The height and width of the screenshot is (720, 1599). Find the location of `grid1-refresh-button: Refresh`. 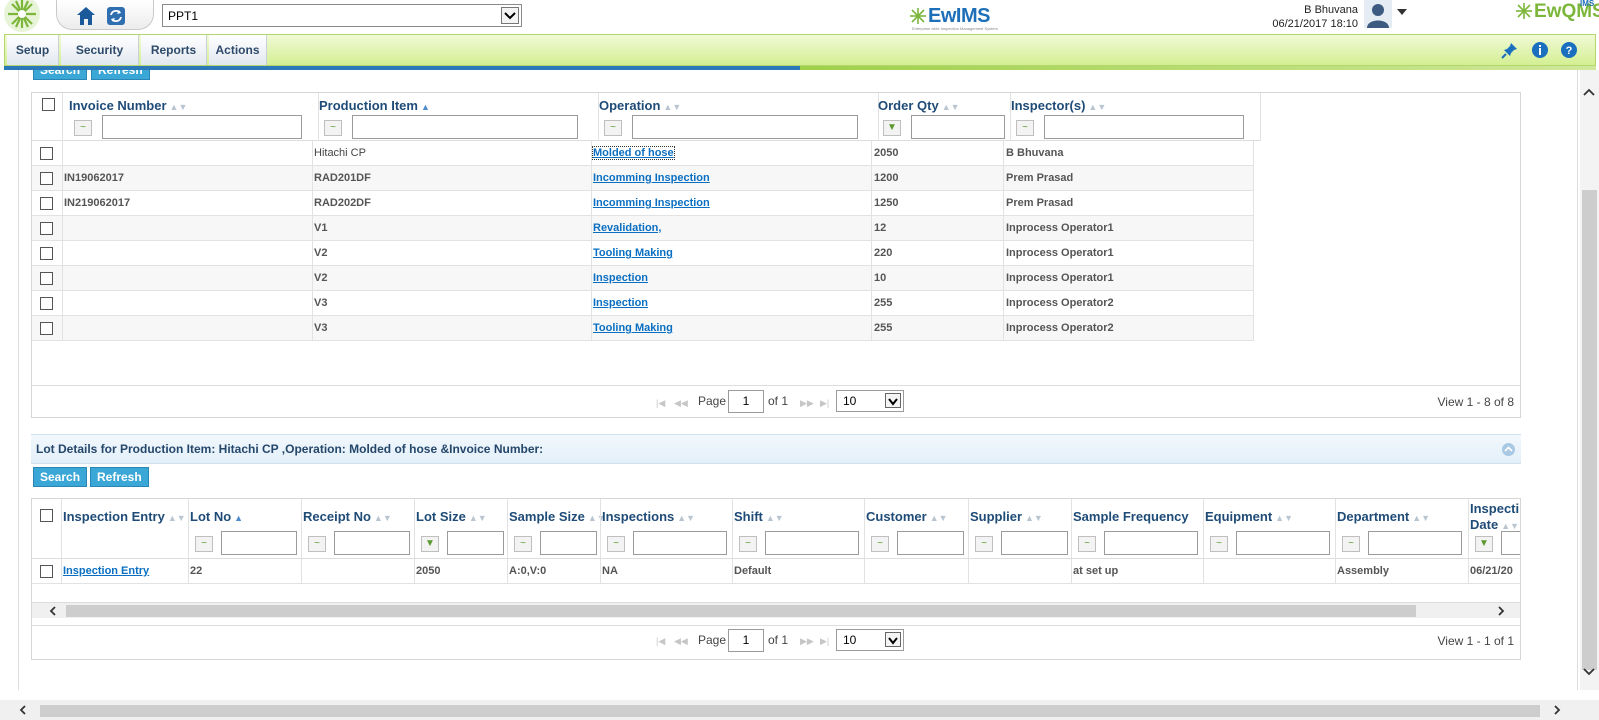

grid1-refresh-button: Refresh is located at coordinates (120, 75).